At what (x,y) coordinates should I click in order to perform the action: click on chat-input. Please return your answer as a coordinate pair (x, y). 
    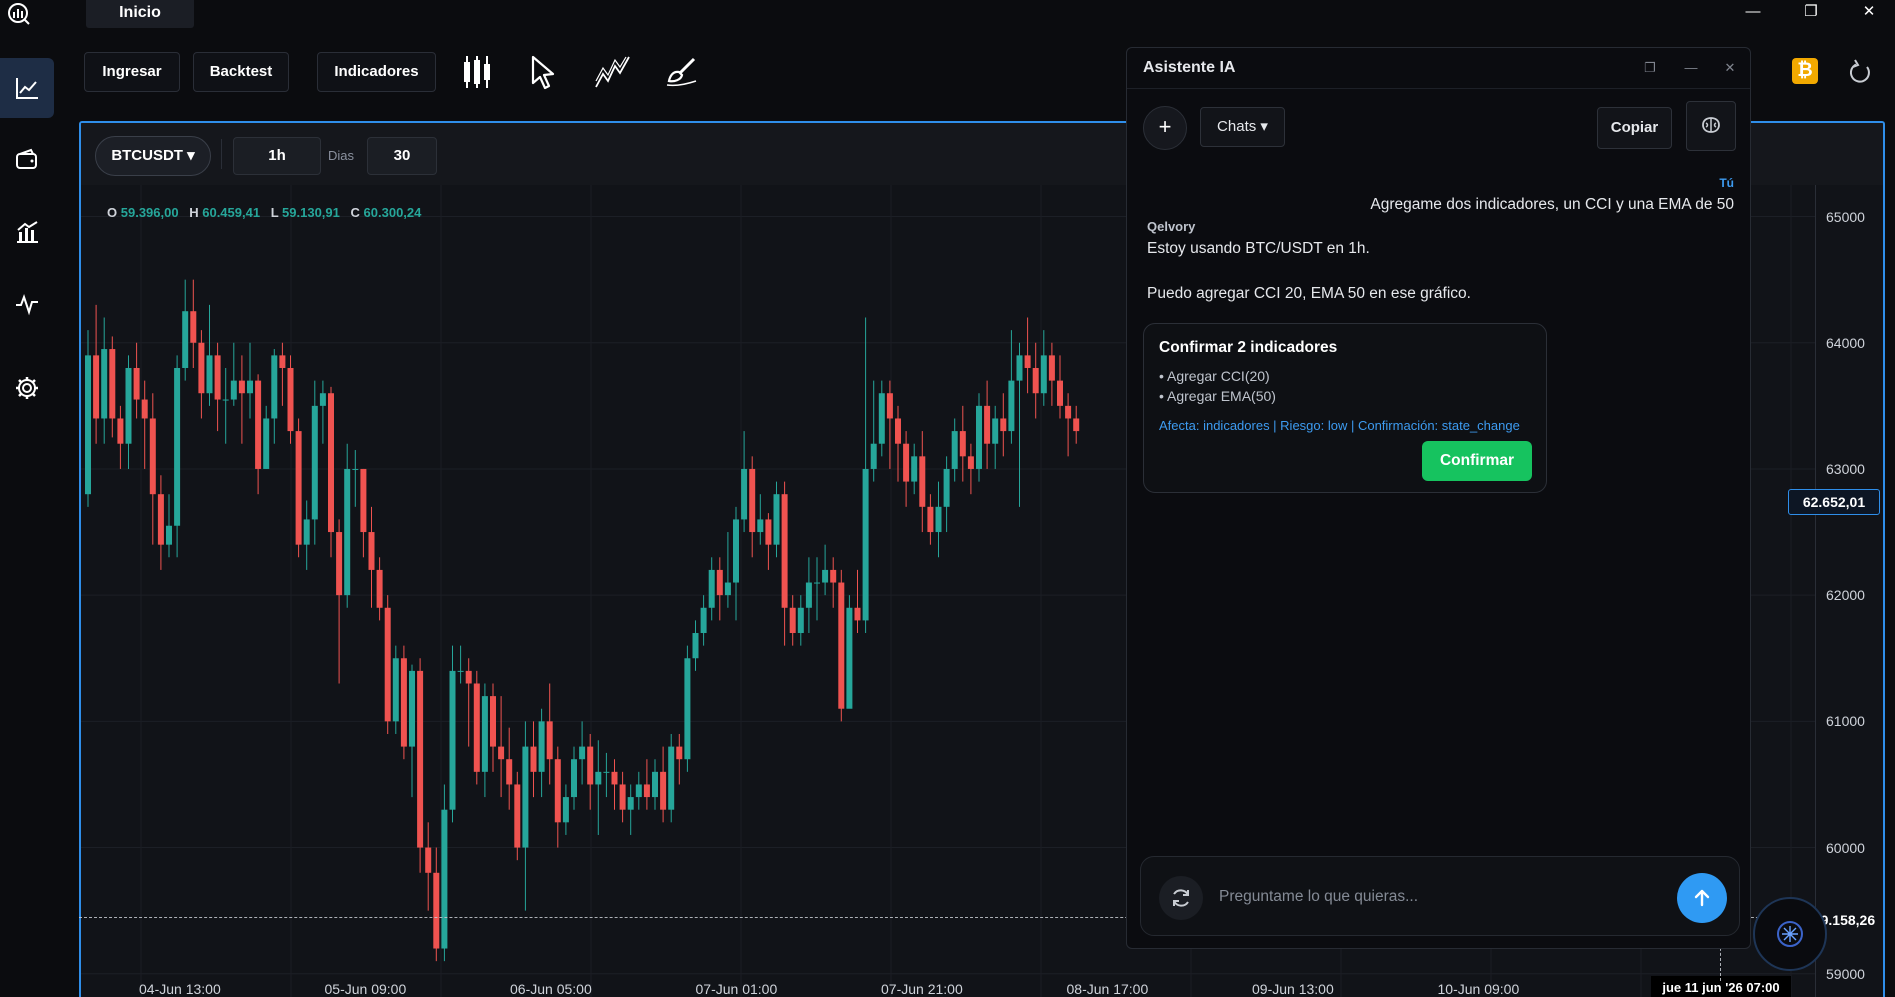
    Looking at the image, I should click on (1439, 897).